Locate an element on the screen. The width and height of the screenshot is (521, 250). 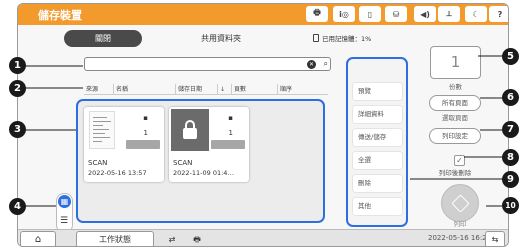
wifi-off-icon: ⟂ is located at coordinates (449, 14).